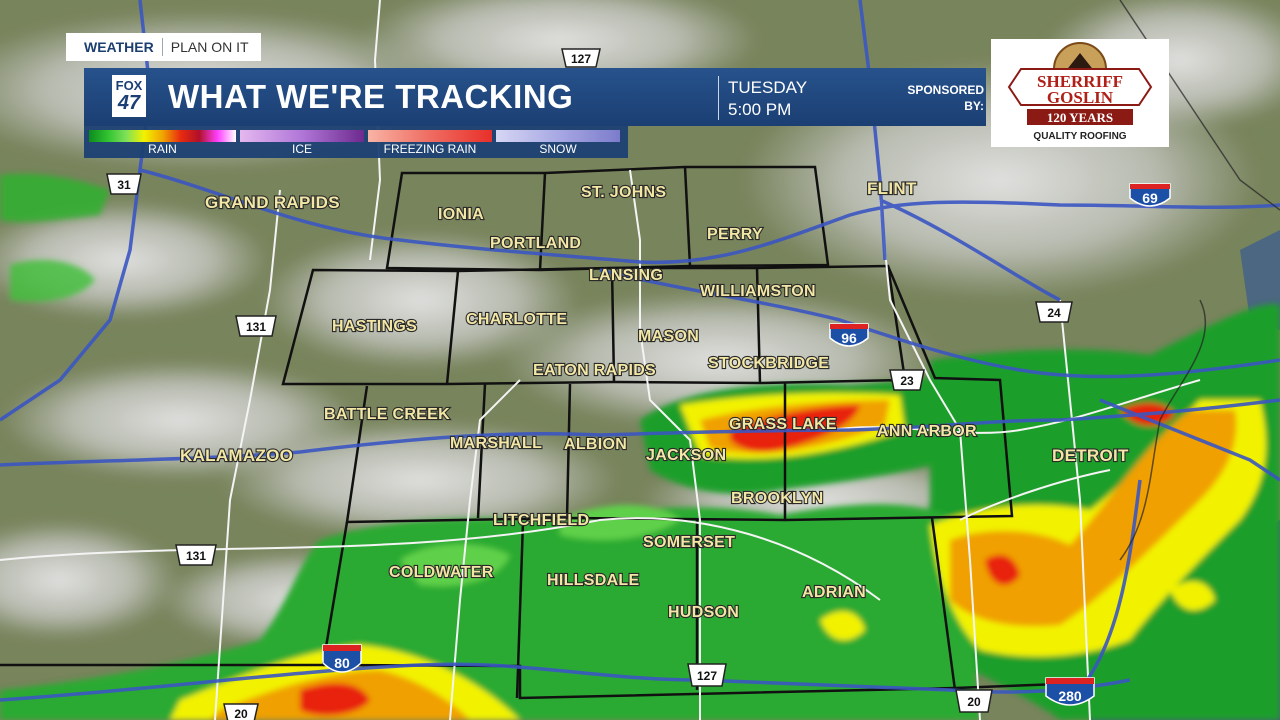  I want to click on weather-plan-tag: WEATHER PLAN ON IT, so click(163, 47).